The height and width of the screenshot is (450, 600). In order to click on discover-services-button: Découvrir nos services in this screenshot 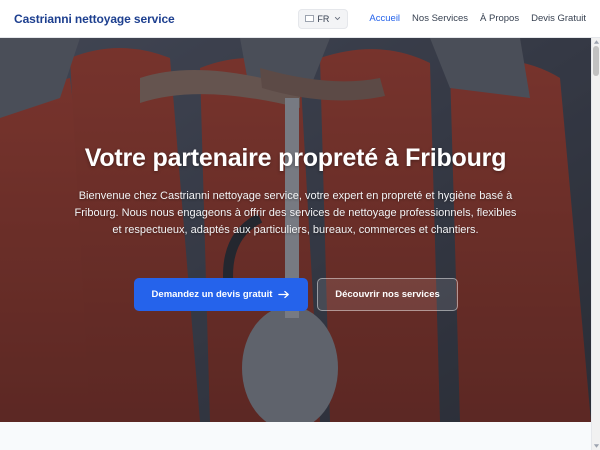, I will do `click(387, 294)`.